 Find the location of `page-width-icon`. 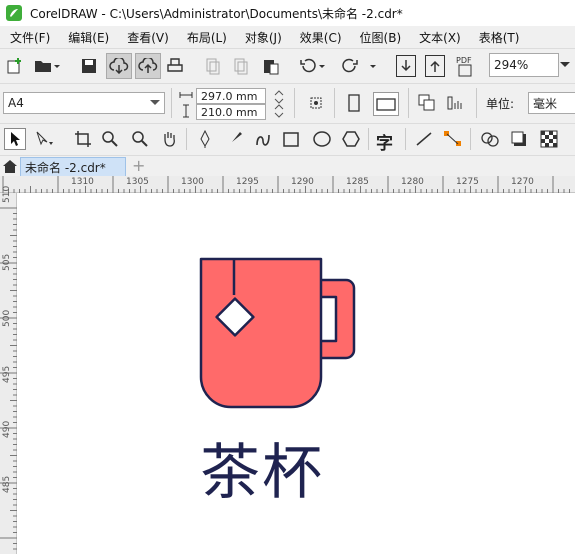

page-width-icon is located at coordinates (186, 95).